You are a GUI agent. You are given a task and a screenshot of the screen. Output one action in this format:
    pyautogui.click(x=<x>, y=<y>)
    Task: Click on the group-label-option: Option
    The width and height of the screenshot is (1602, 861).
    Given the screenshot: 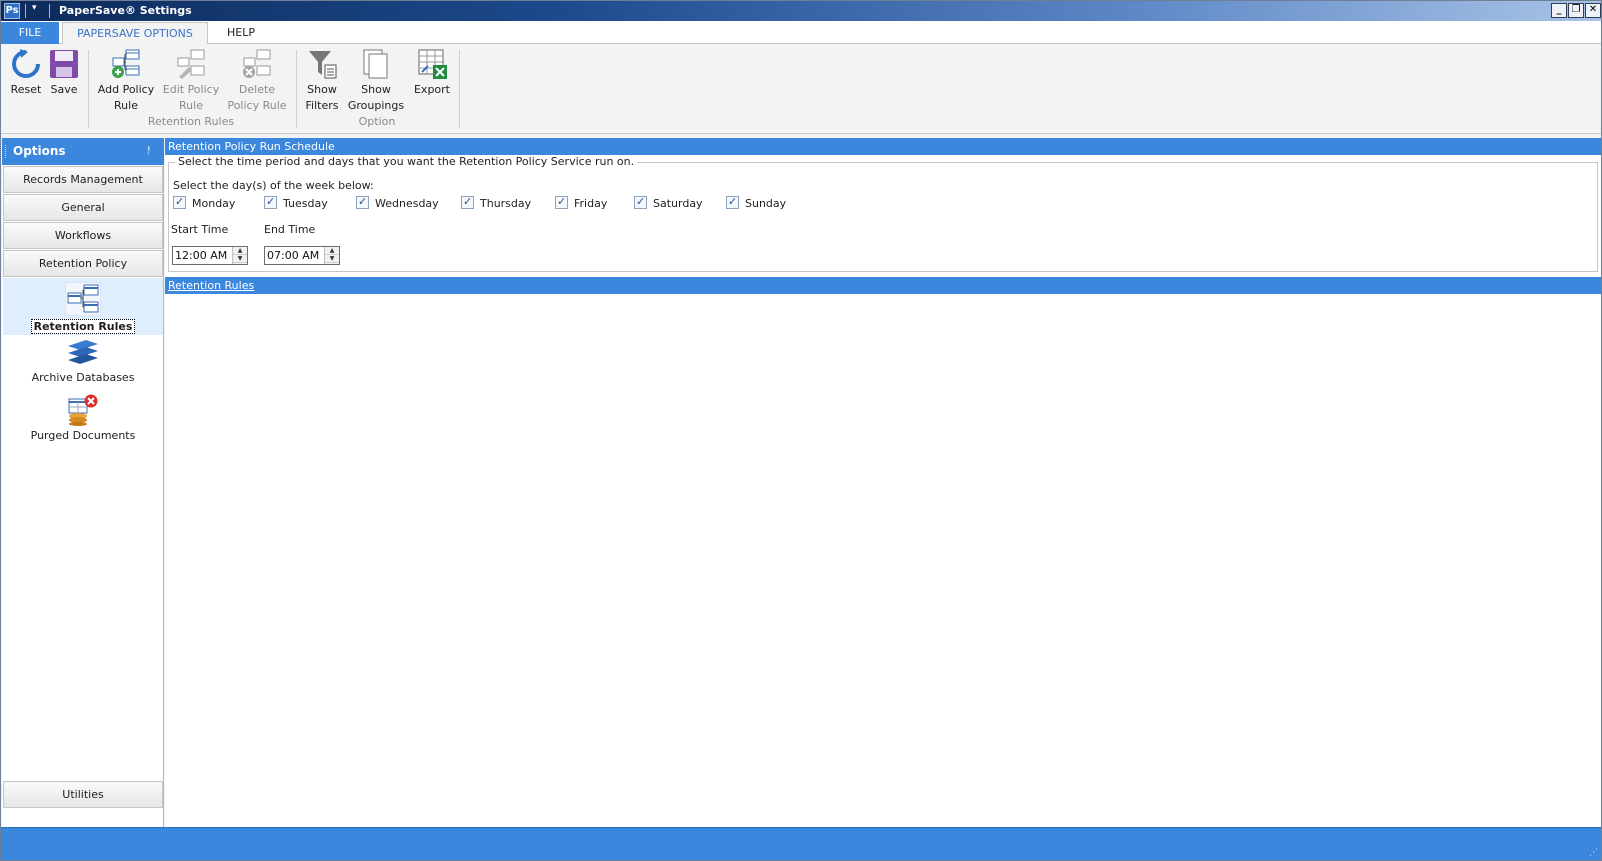 What is the action you would take?
    pyautogui.click(x=377, y=121)
    